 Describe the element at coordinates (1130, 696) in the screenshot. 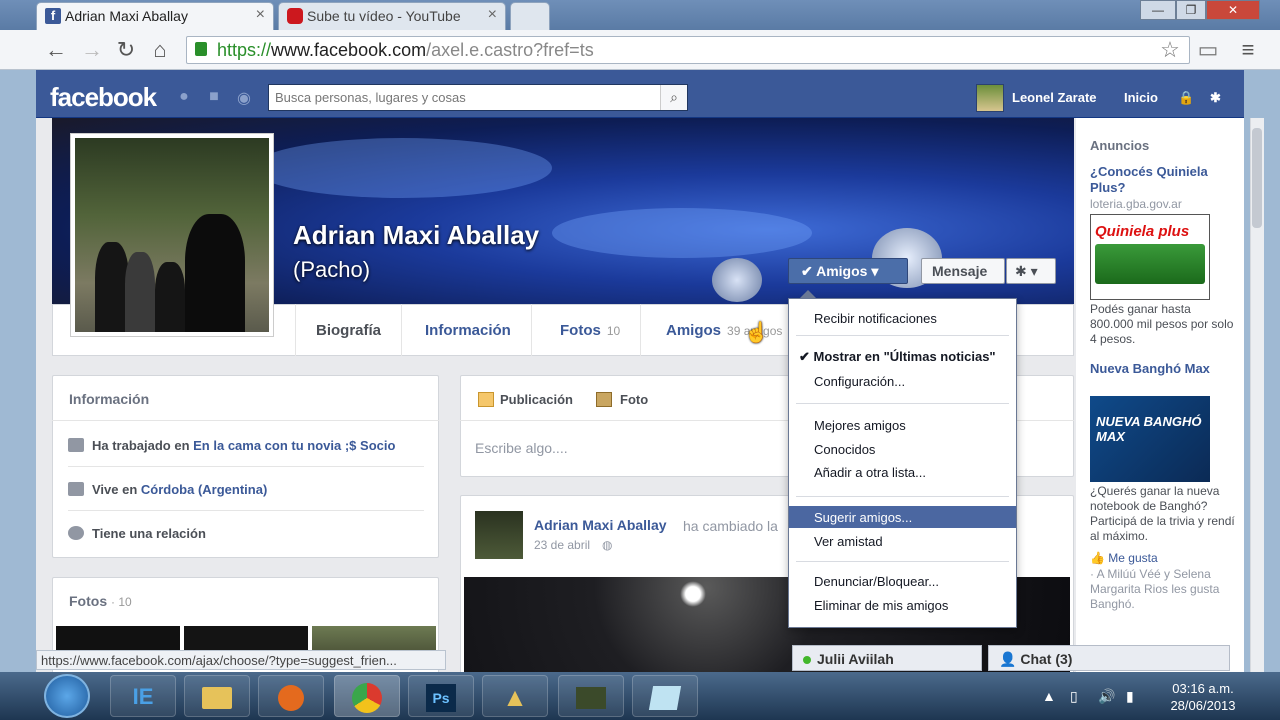

I see `network-icon: ▮` at that location.